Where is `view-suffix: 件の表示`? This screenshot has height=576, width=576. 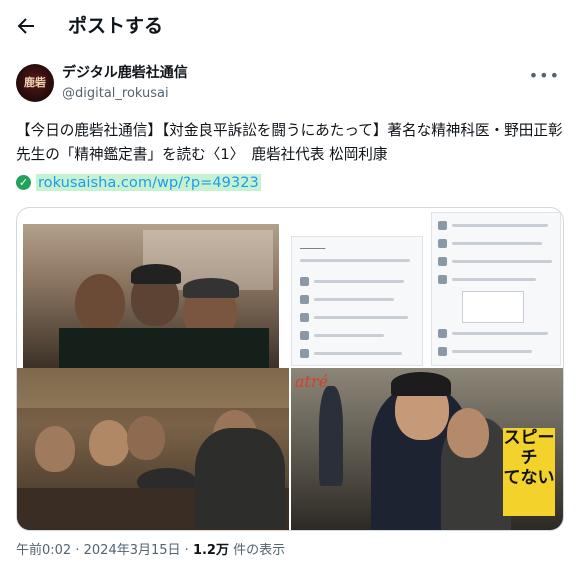 view-suffix: 件の表示 is located at coordinates (259, 550).